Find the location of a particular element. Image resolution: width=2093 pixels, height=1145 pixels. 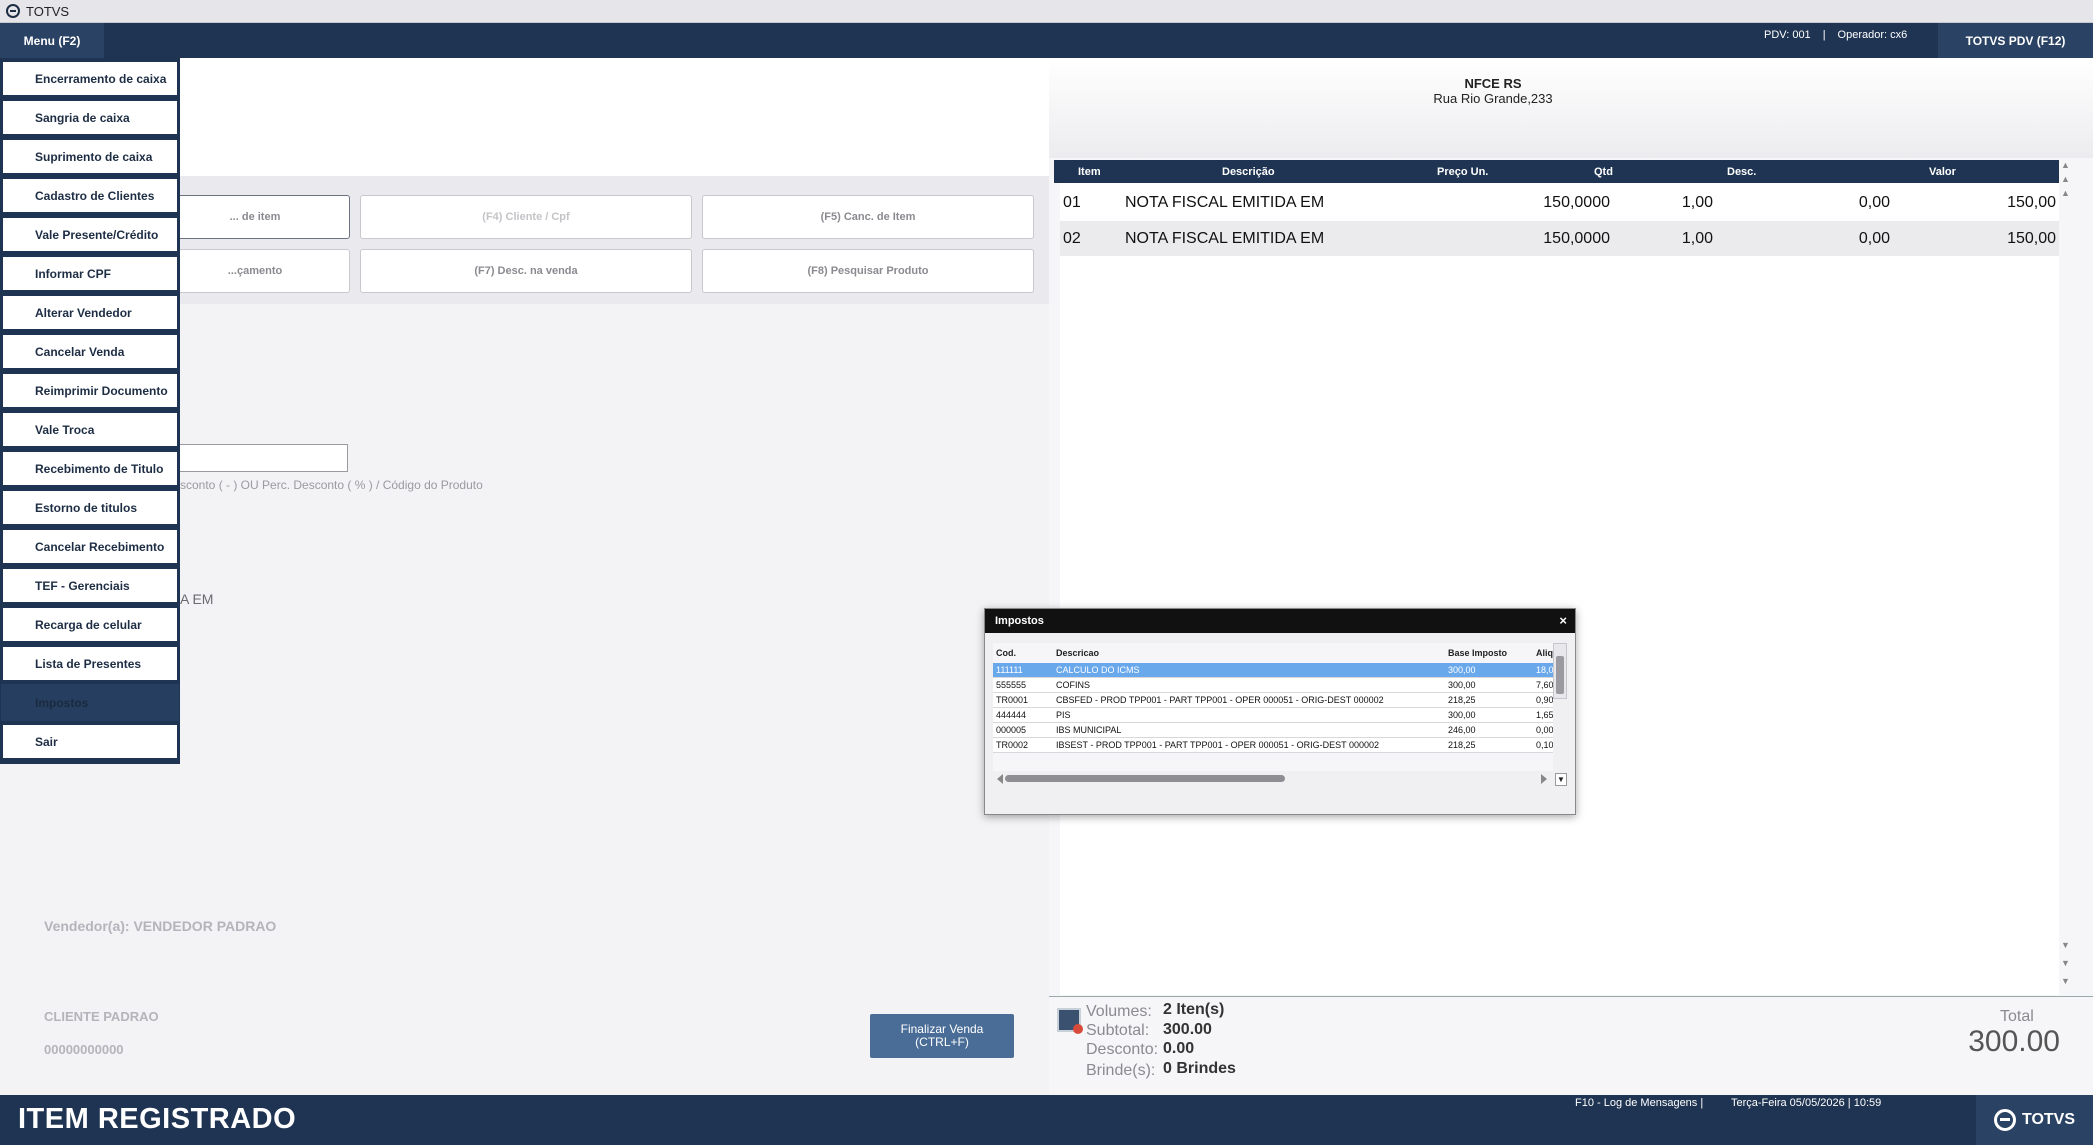

col-aliq-header: Aliq is located at coordinates (1544, 653).